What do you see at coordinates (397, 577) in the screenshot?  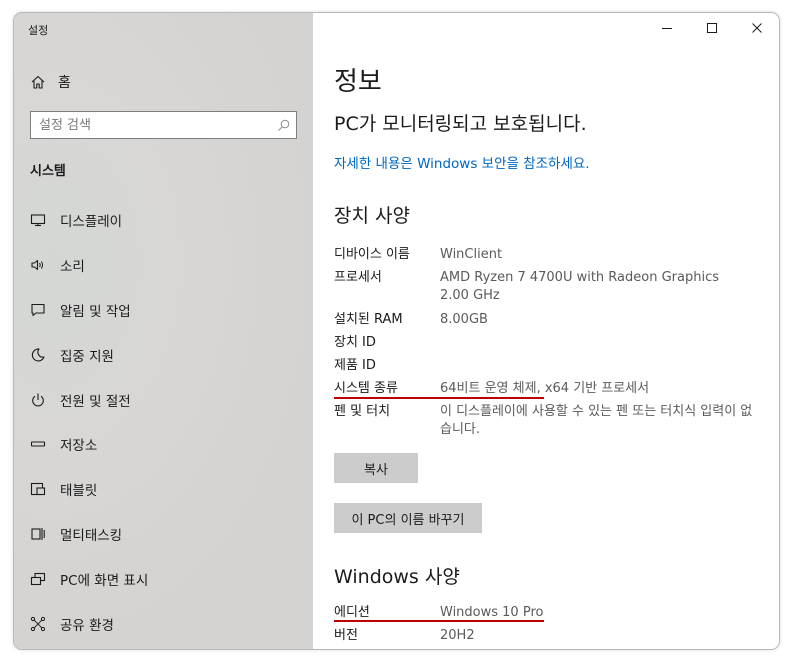 I see `windows-specs-heading: Windows 사양` at bounding box center [397, 577].